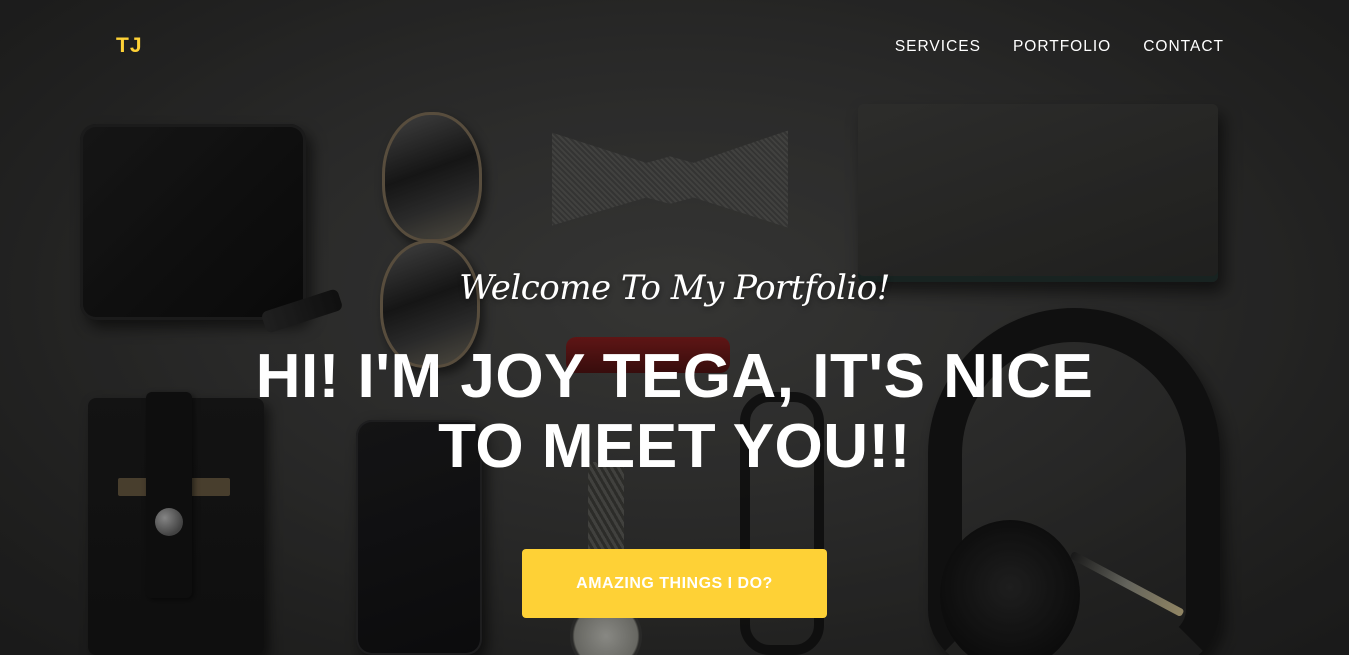 This screenshot has height=655, width=1349. I want to click on nav-link-portfolio: PORTFOLIO, so click(1062, 47).